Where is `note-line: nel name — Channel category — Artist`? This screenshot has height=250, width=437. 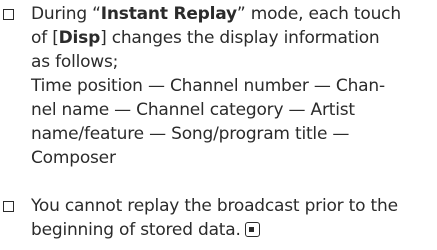 note-line: nel name — Channel category — Artist is located at coordinates (193, 110).